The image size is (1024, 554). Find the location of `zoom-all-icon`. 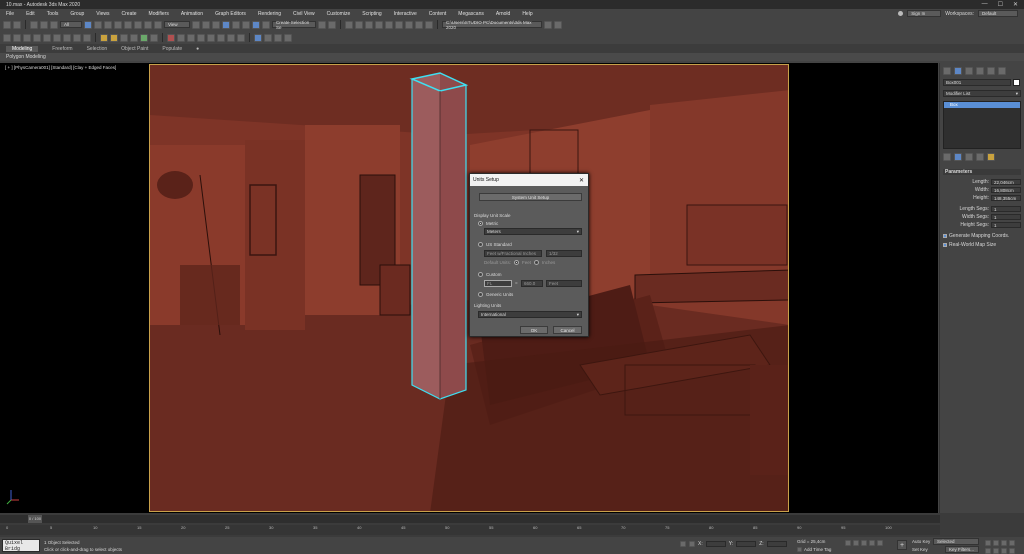

zoom-all-icon is located at coordinates (996, 543).